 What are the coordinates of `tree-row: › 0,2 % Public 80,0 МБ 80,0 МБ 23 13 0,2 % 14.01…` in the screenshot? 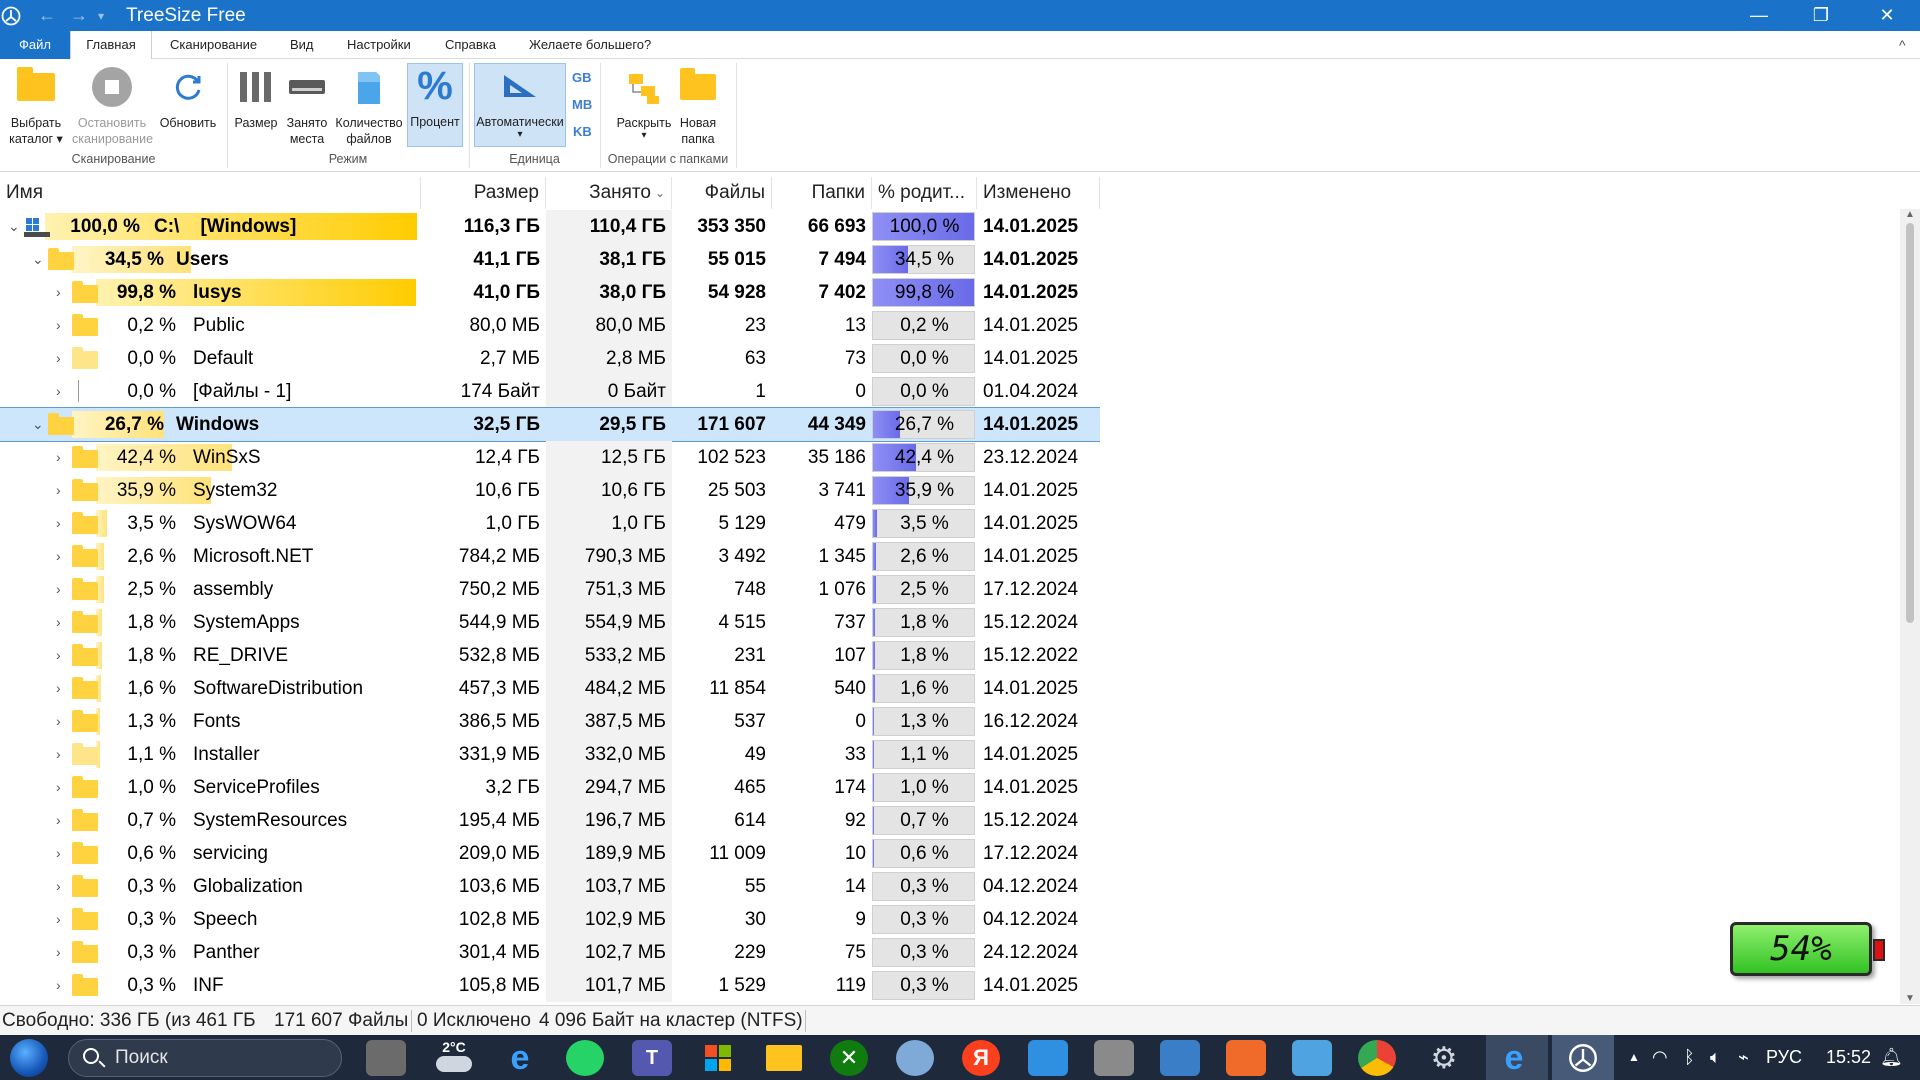 It's located at (550, 325).